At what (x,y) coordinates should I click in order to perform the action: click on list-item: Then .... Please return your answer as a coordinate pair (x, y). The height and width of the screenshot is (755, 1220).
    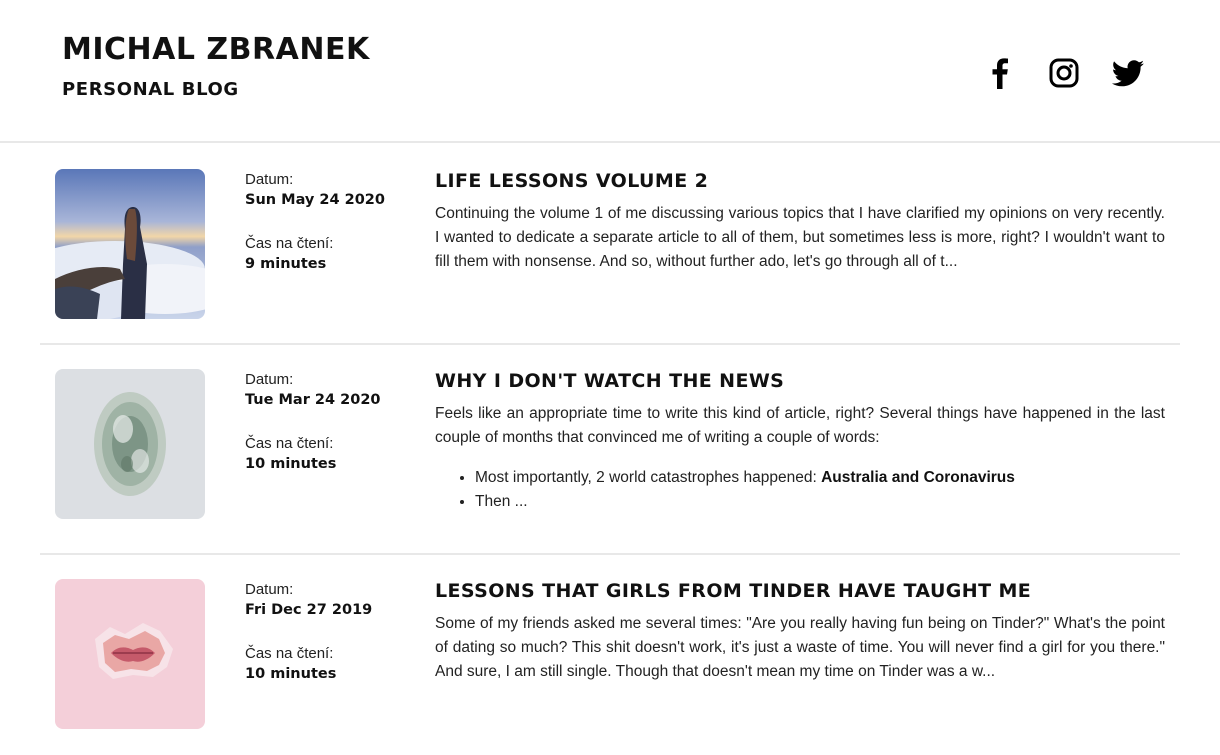
    Looking at the image, I should click on (820, 502).